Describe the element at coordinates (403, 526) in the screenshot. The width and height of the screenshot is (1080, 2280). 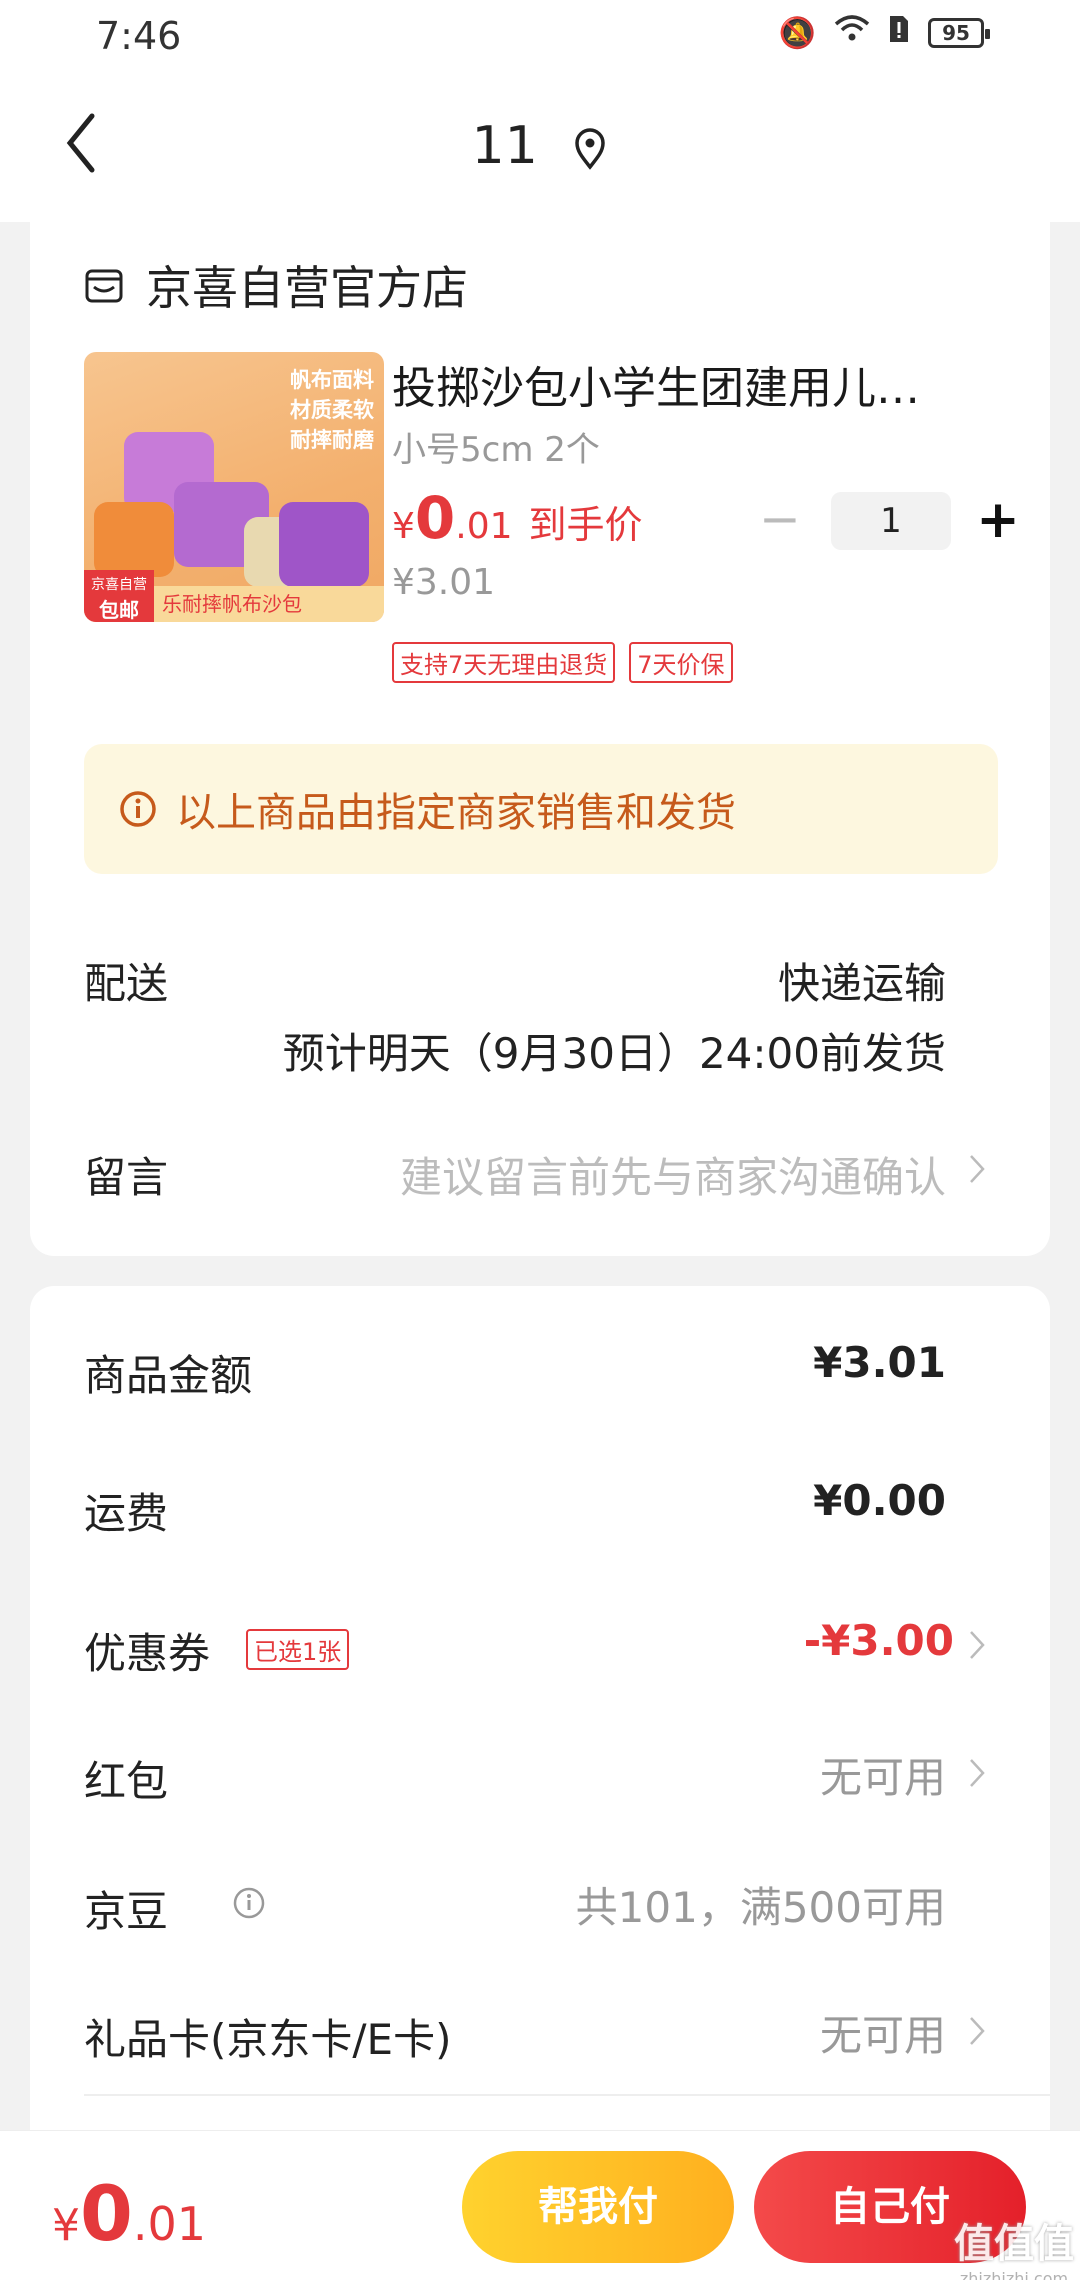
I see `price-symbol: ¥` at that location.